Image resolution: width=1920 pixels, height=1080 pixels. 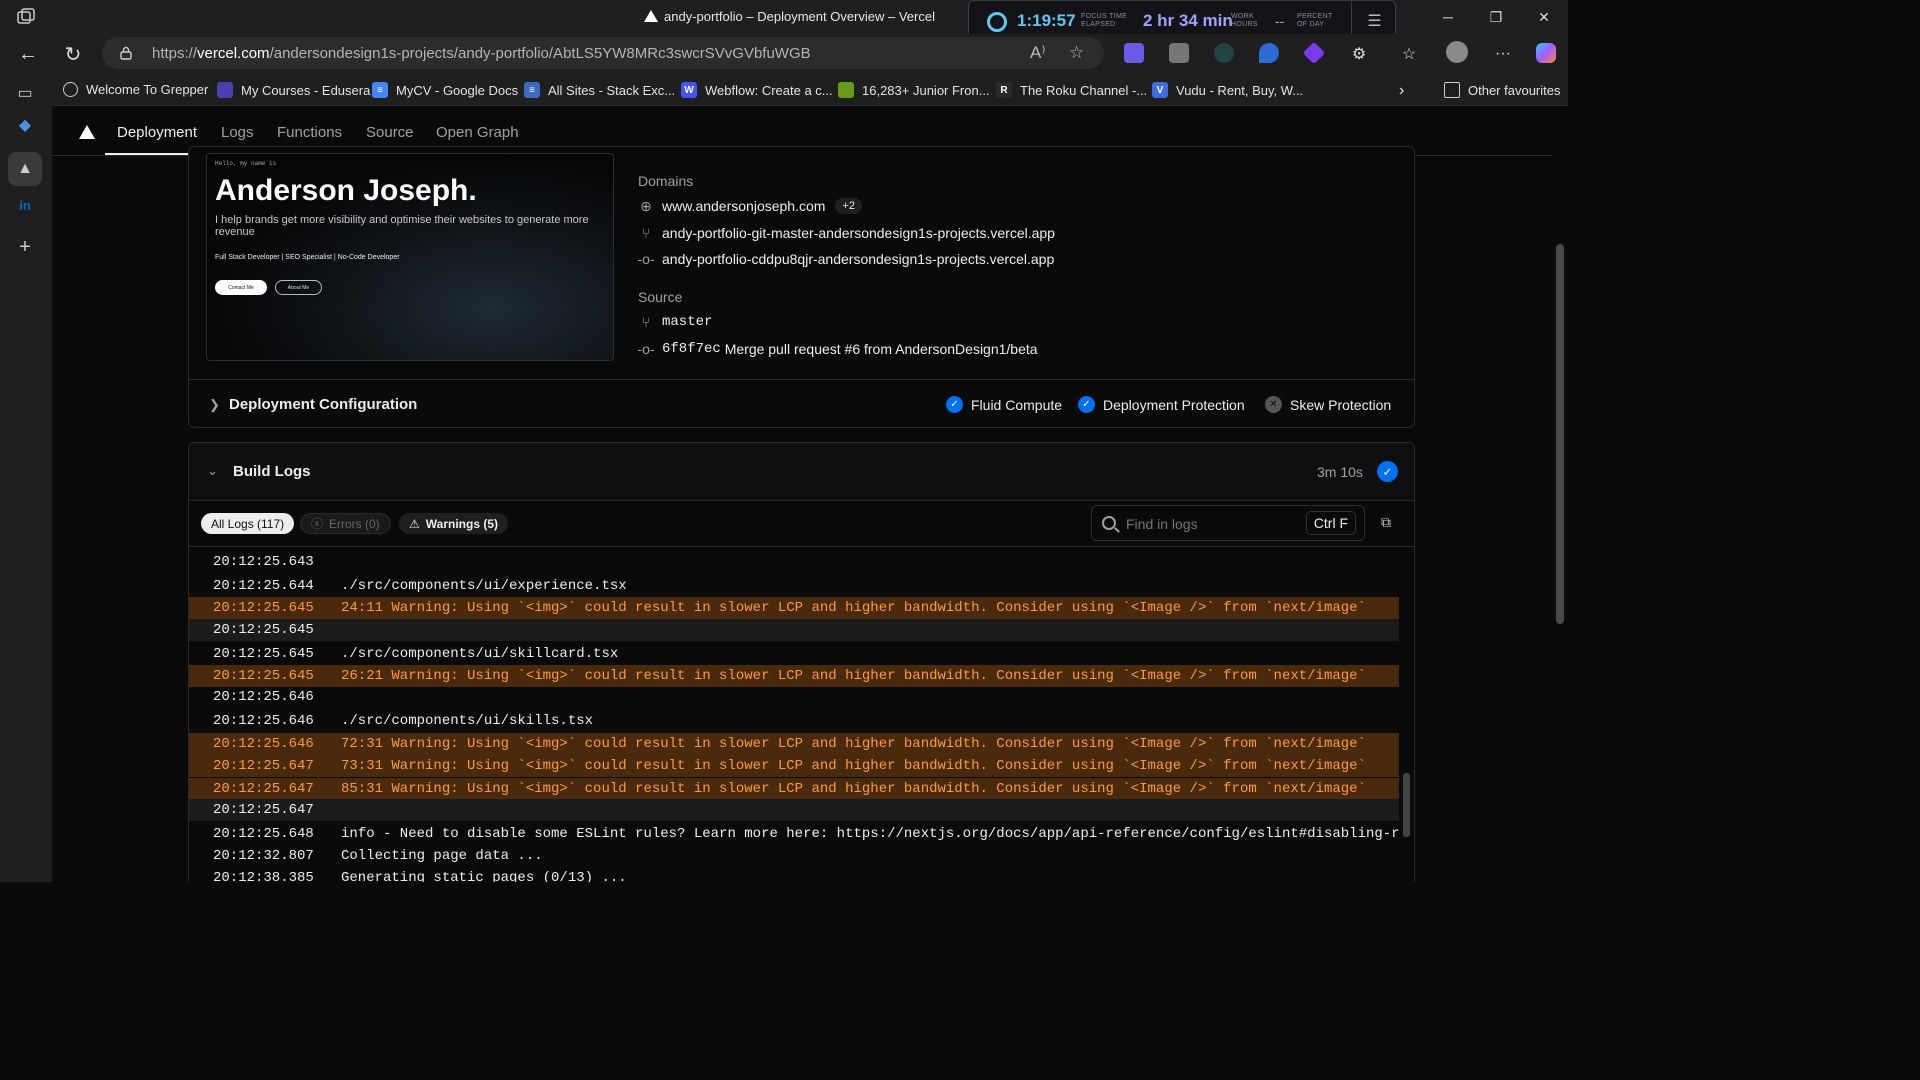 What do you see at coordinates (1406, 714) in the screenshot?
I see `log-scrollbar` at bounding box center [1406, 714].